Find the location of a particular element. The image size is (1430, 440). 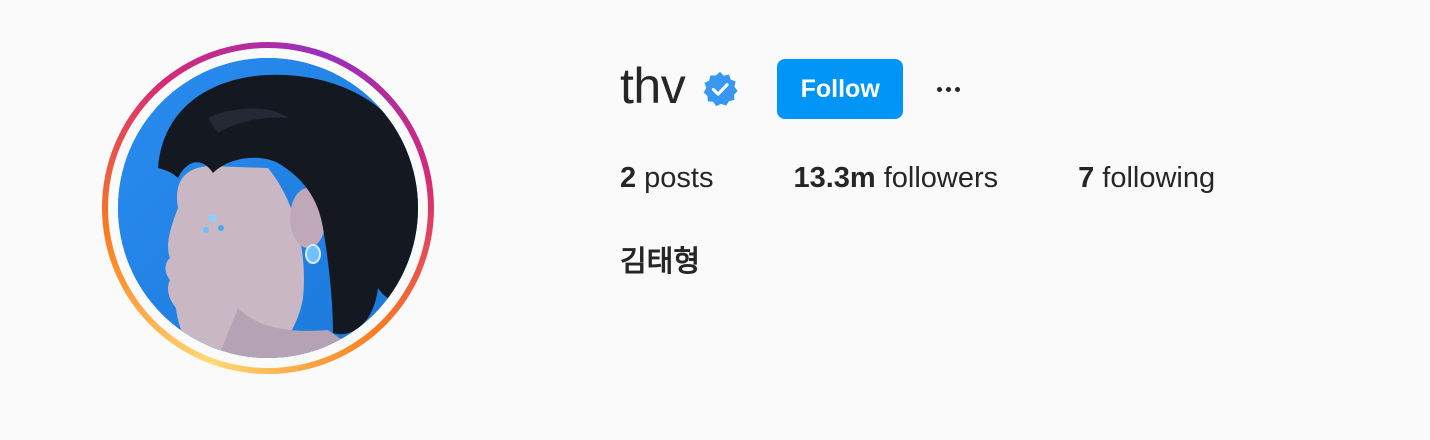

header-row: thv Follow is located at coordinates (791, 89).